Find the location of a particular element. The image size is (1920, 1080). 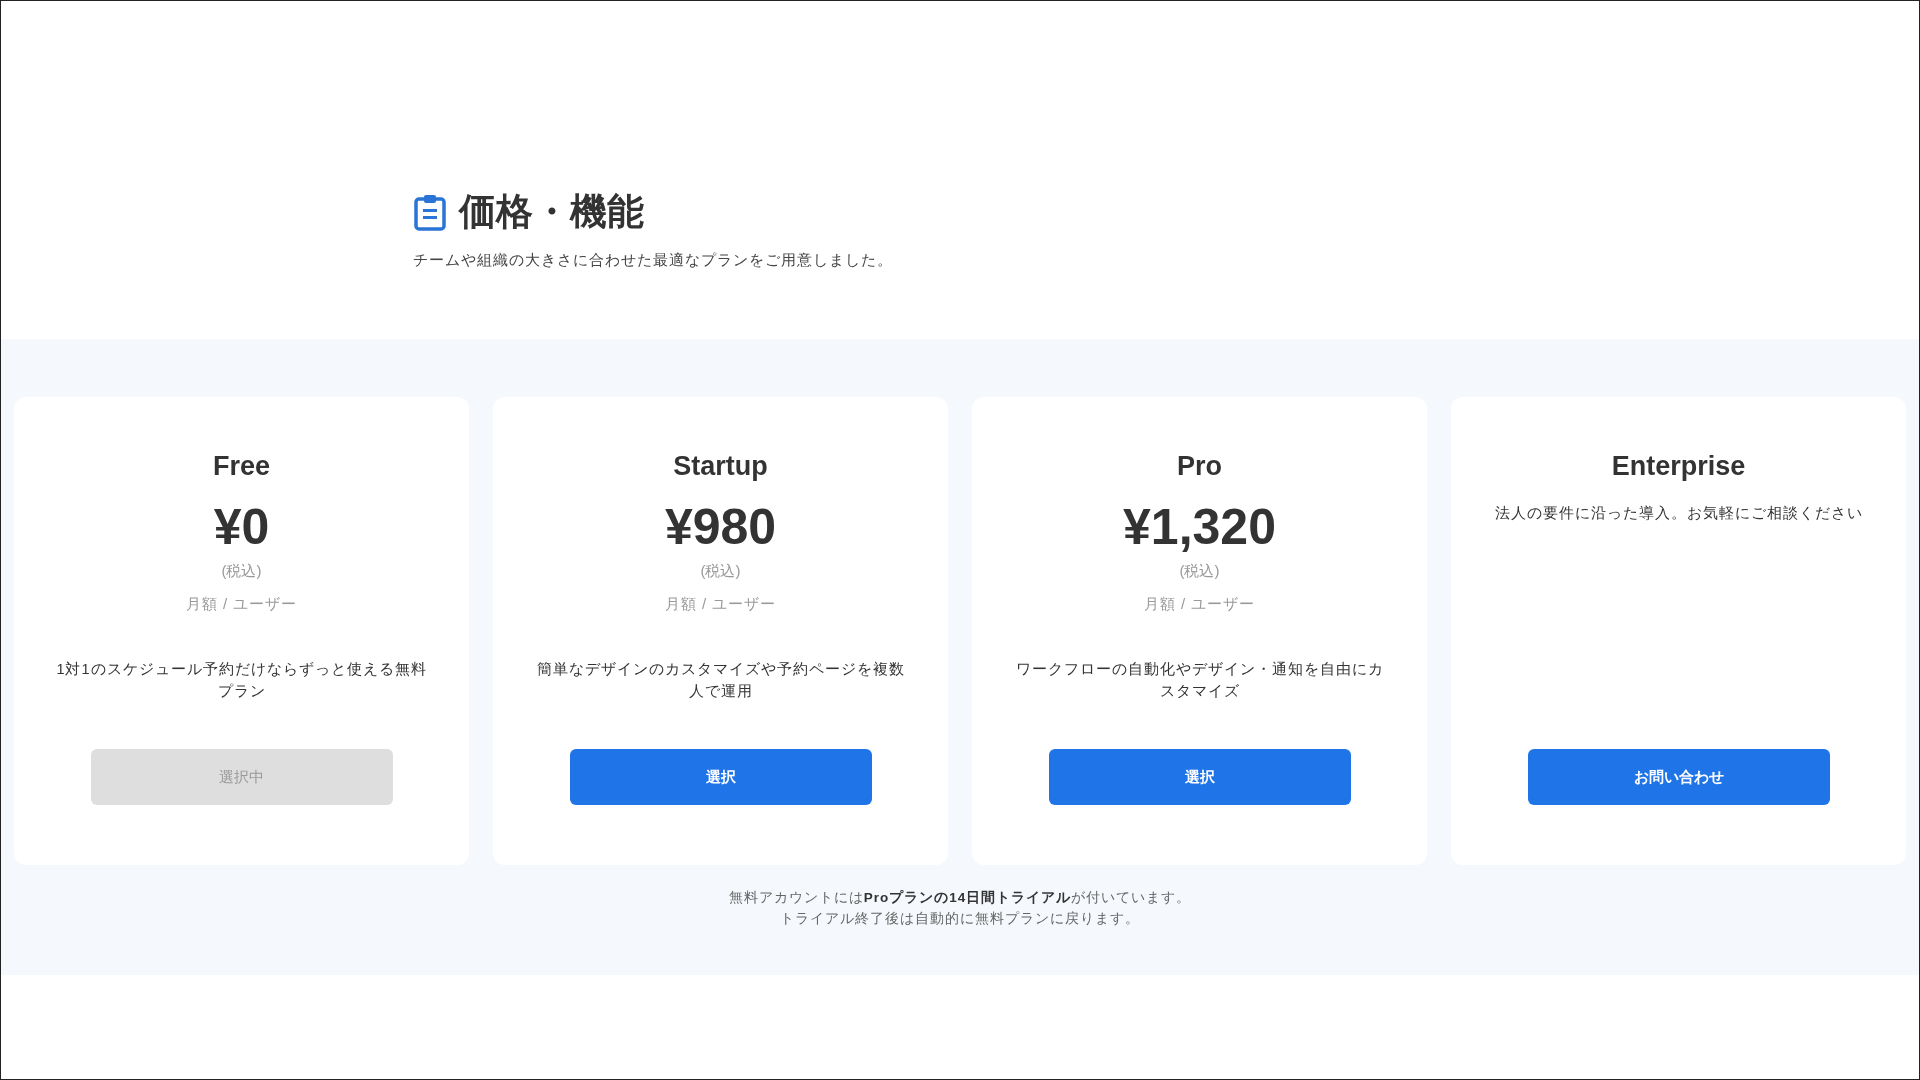

select-plan-button: お問い合わせ is located at coordinates (1678, 777).